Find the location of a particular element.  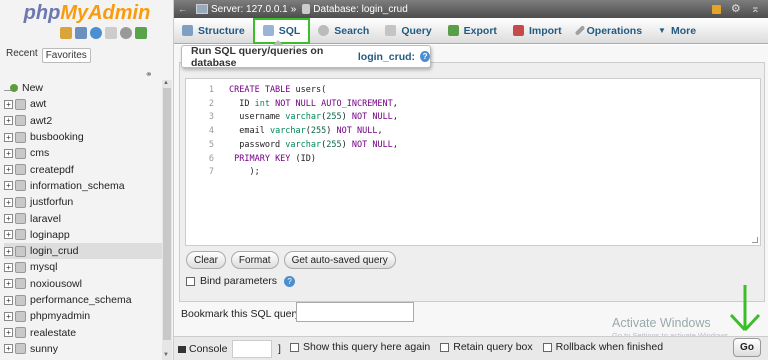

tree-item-label: justforfun is located at coordinates (51, 202).